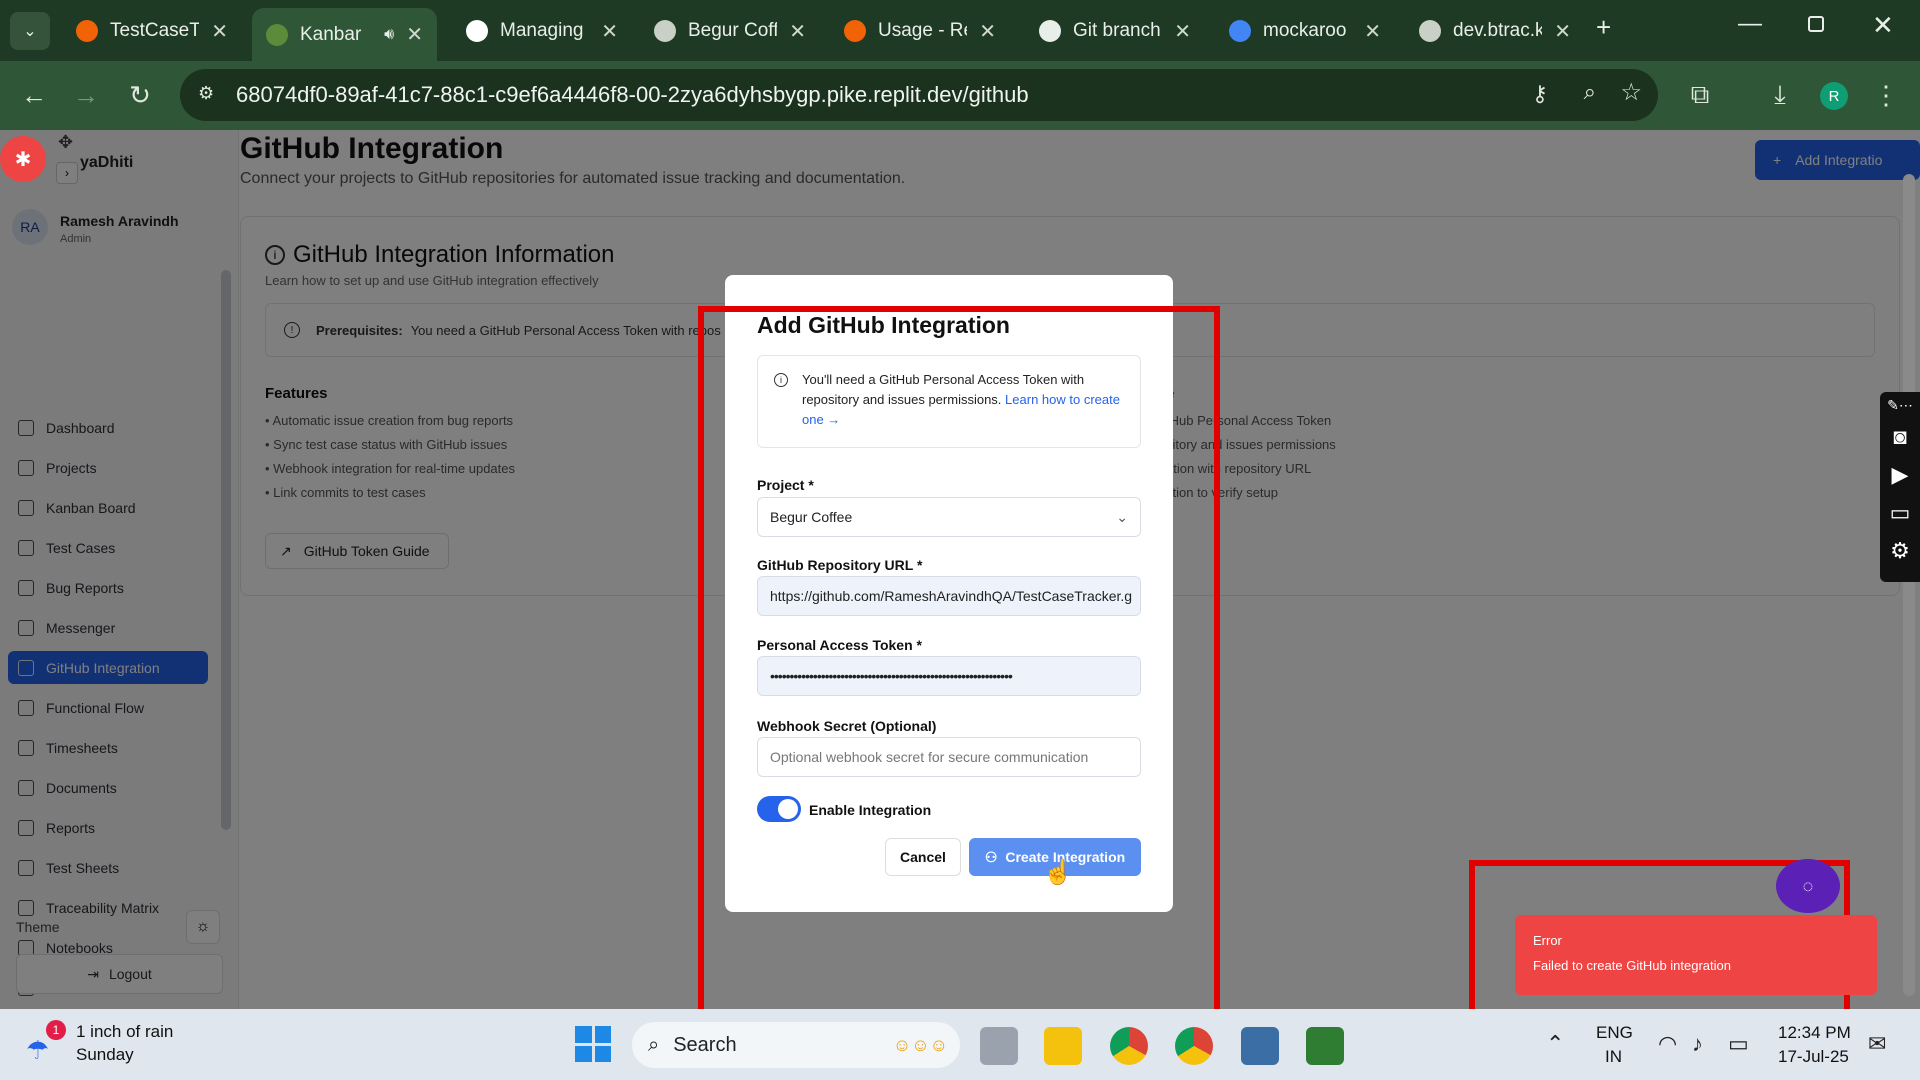 This screenshot has width=1920, height=1080. What do you see at coordinates (277, 34) in the screenshot?
I see `kanban-icon` at bounding box center [277, 34].